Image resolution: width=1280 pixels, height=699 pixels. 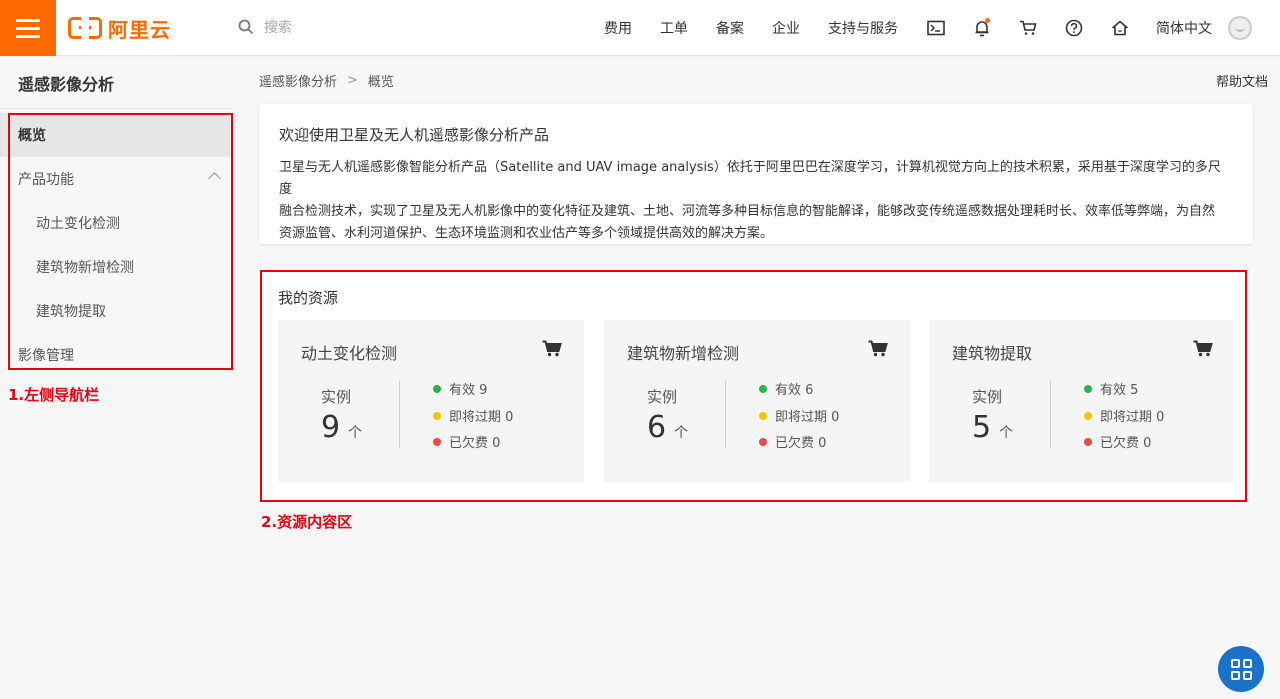 I want to click on help-icon, so click(x=1074, y=28).